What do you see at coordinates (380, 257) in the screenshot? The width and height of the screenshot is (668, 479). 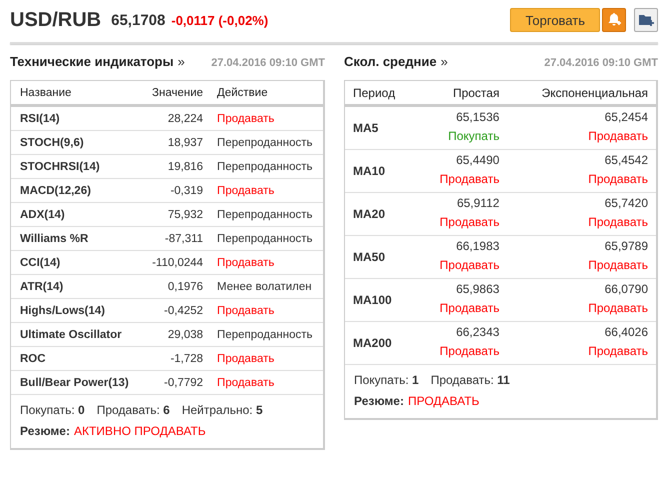 I see `period-name: MA50` at bounding box center [380, 257].